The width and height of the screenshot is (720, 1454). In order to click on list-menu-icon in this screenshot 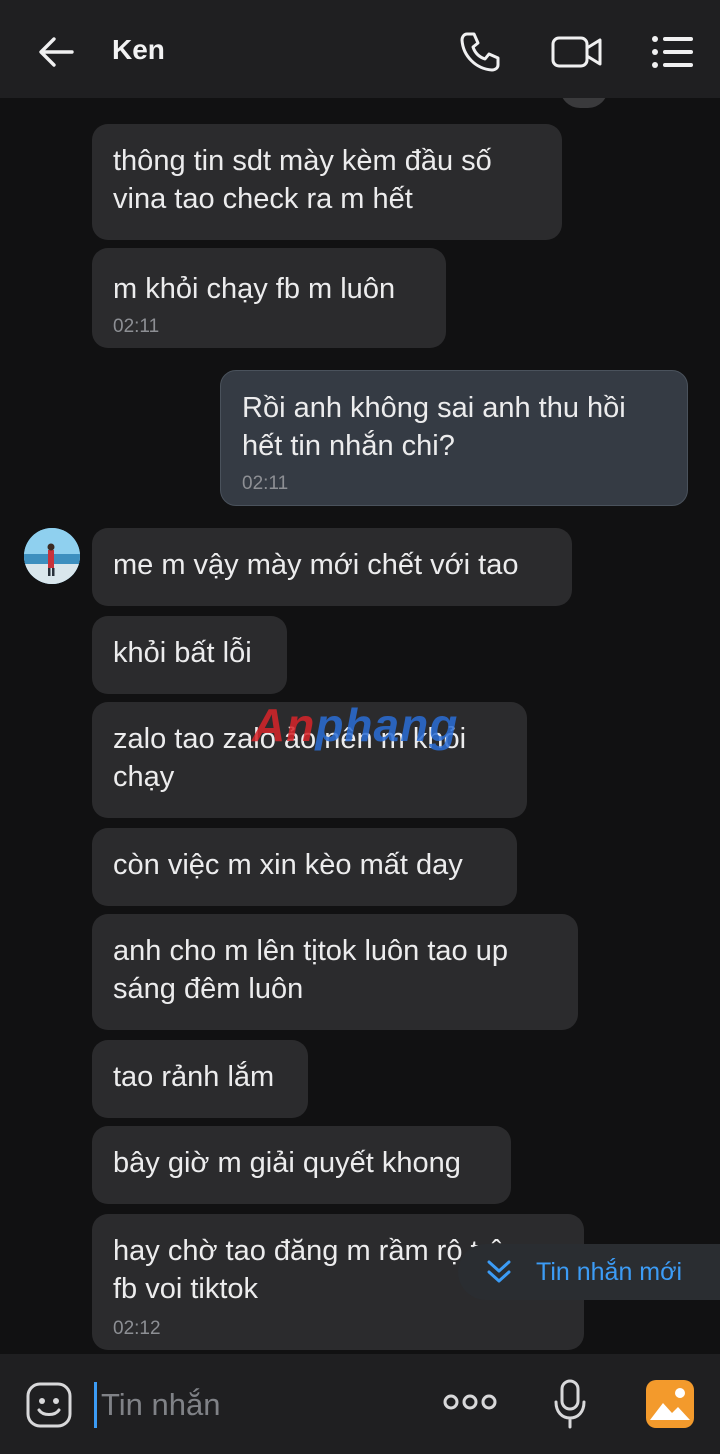, I will do `click(673, 52)`.